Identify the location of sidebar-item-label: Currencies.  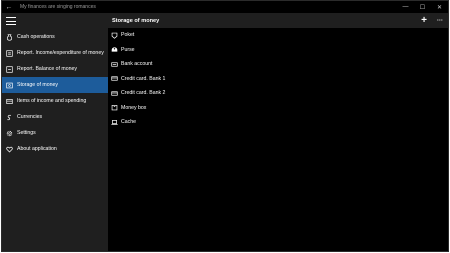
(30, 117).